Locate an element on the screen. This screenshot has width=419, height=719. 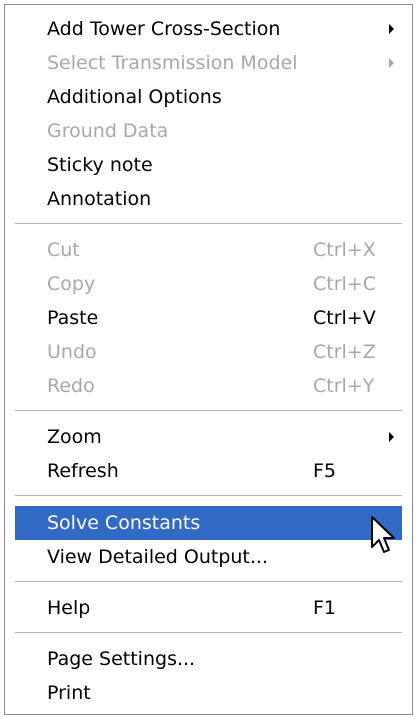
menu-item-help: Help F1 is located at coordinates (208, 608).